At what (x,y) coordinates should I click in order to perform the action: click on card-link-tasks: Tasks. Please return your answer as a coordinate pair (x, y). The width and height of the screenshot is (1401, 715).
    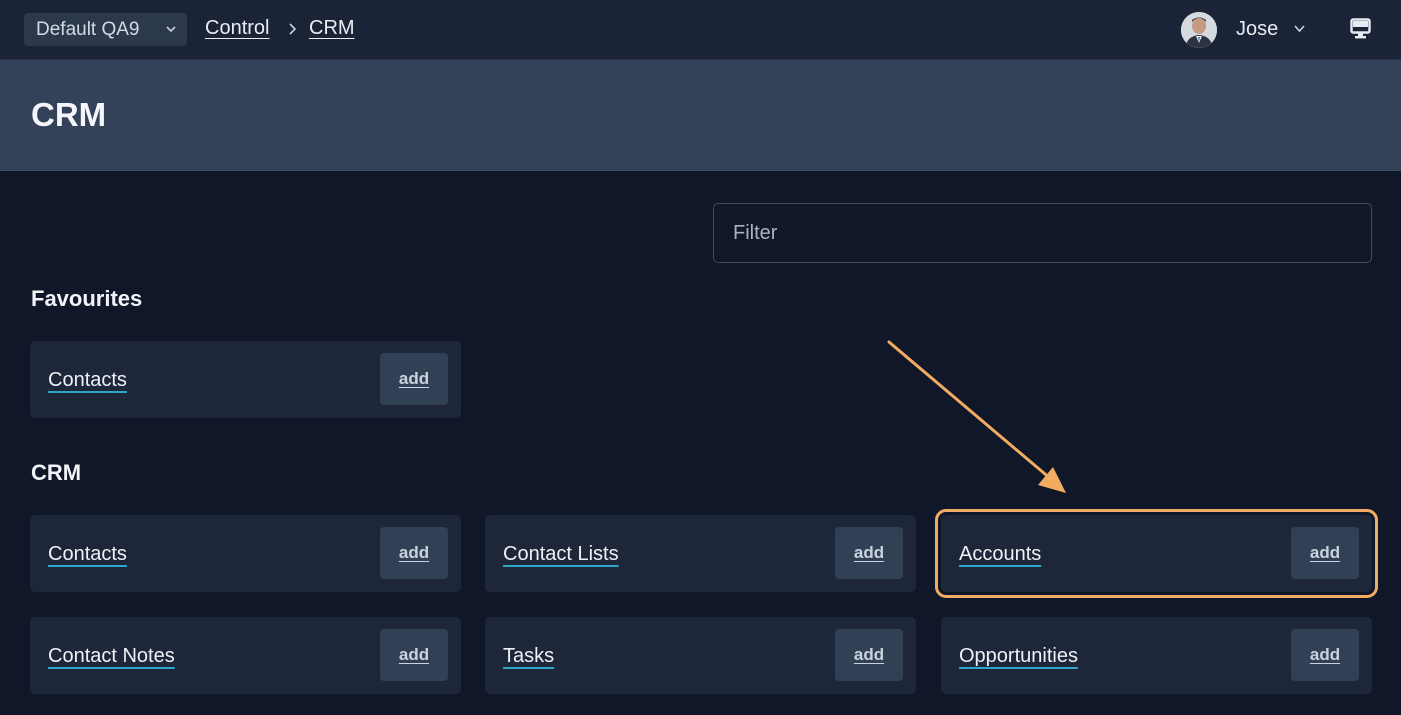
    Looking at the image, I should click on (528, 656).